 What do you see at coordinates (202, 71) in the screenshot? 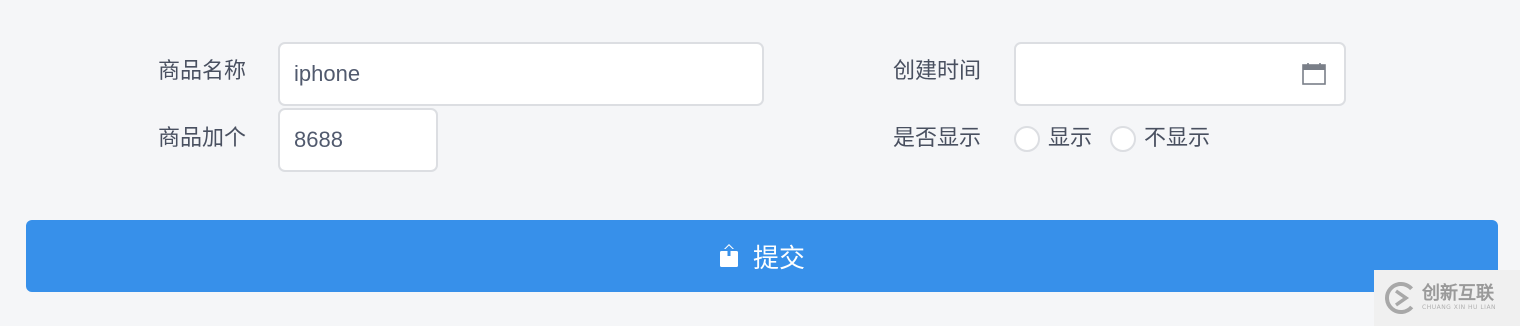
I see `name-label: 商品名称` at bounding box center [202, 71].